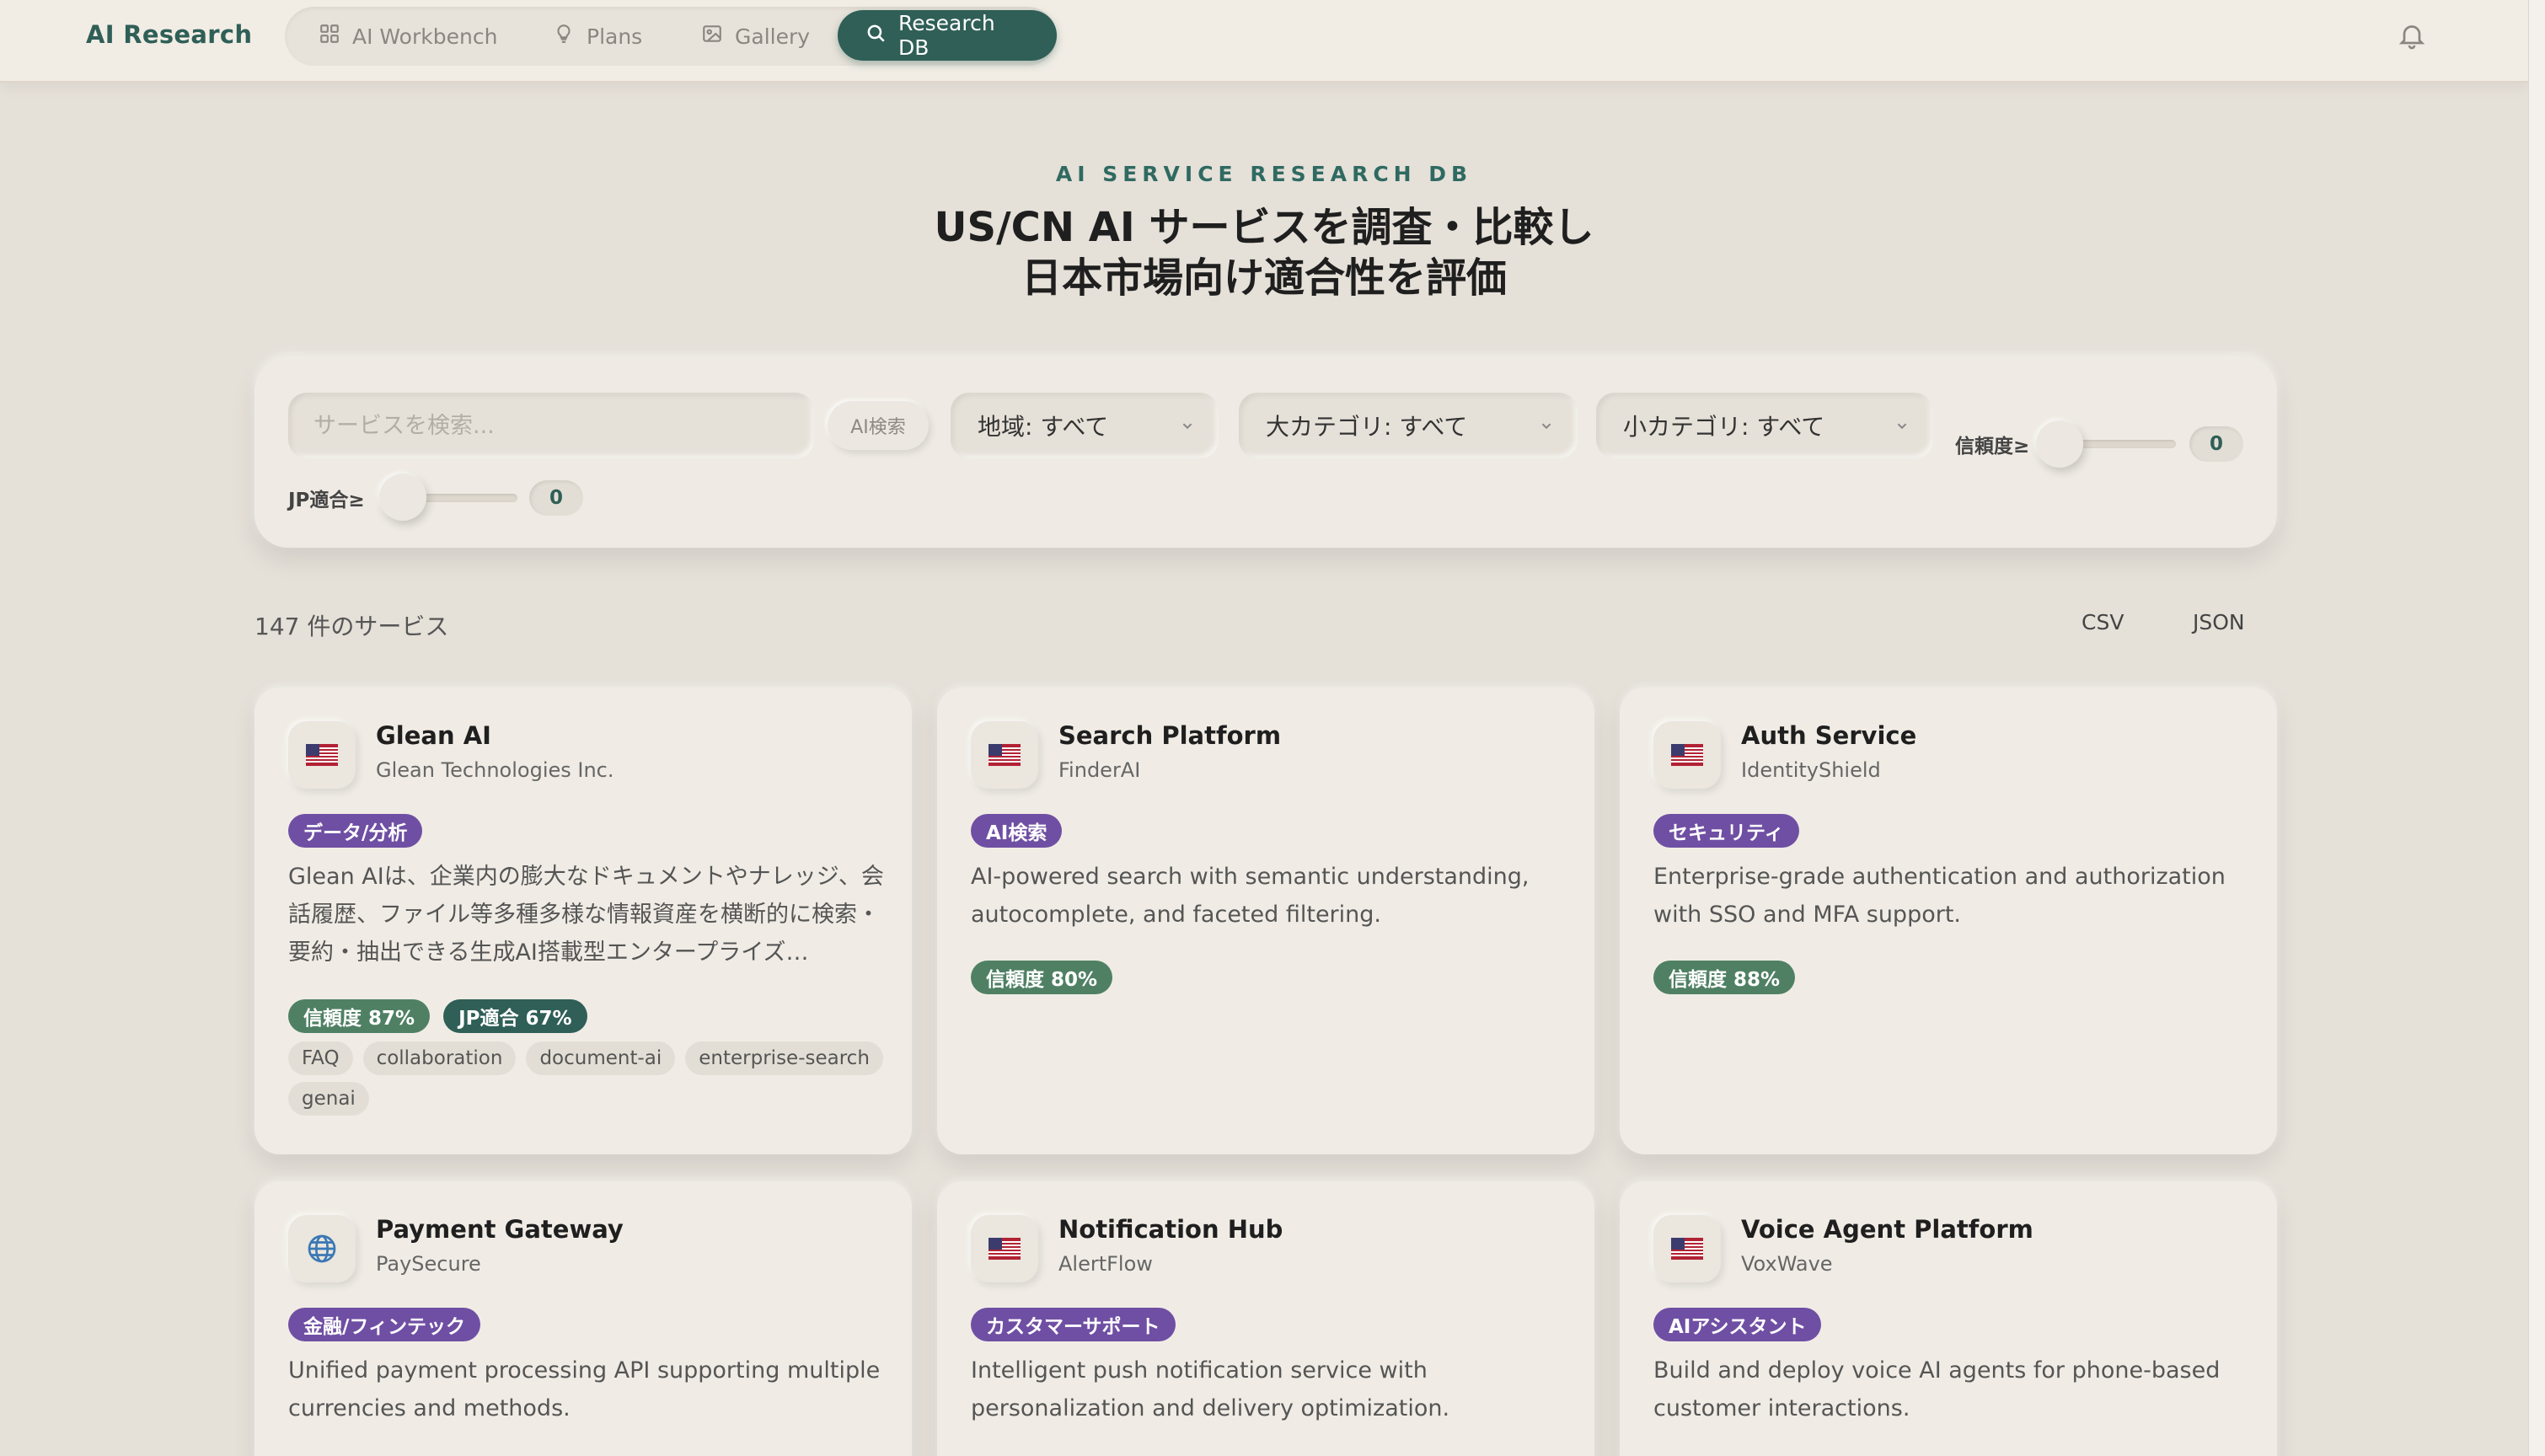  What do you see at coordinates (2216, 444) in the screenshot?
I see `confidence-value: 0` at bounding box center [2216, 444].